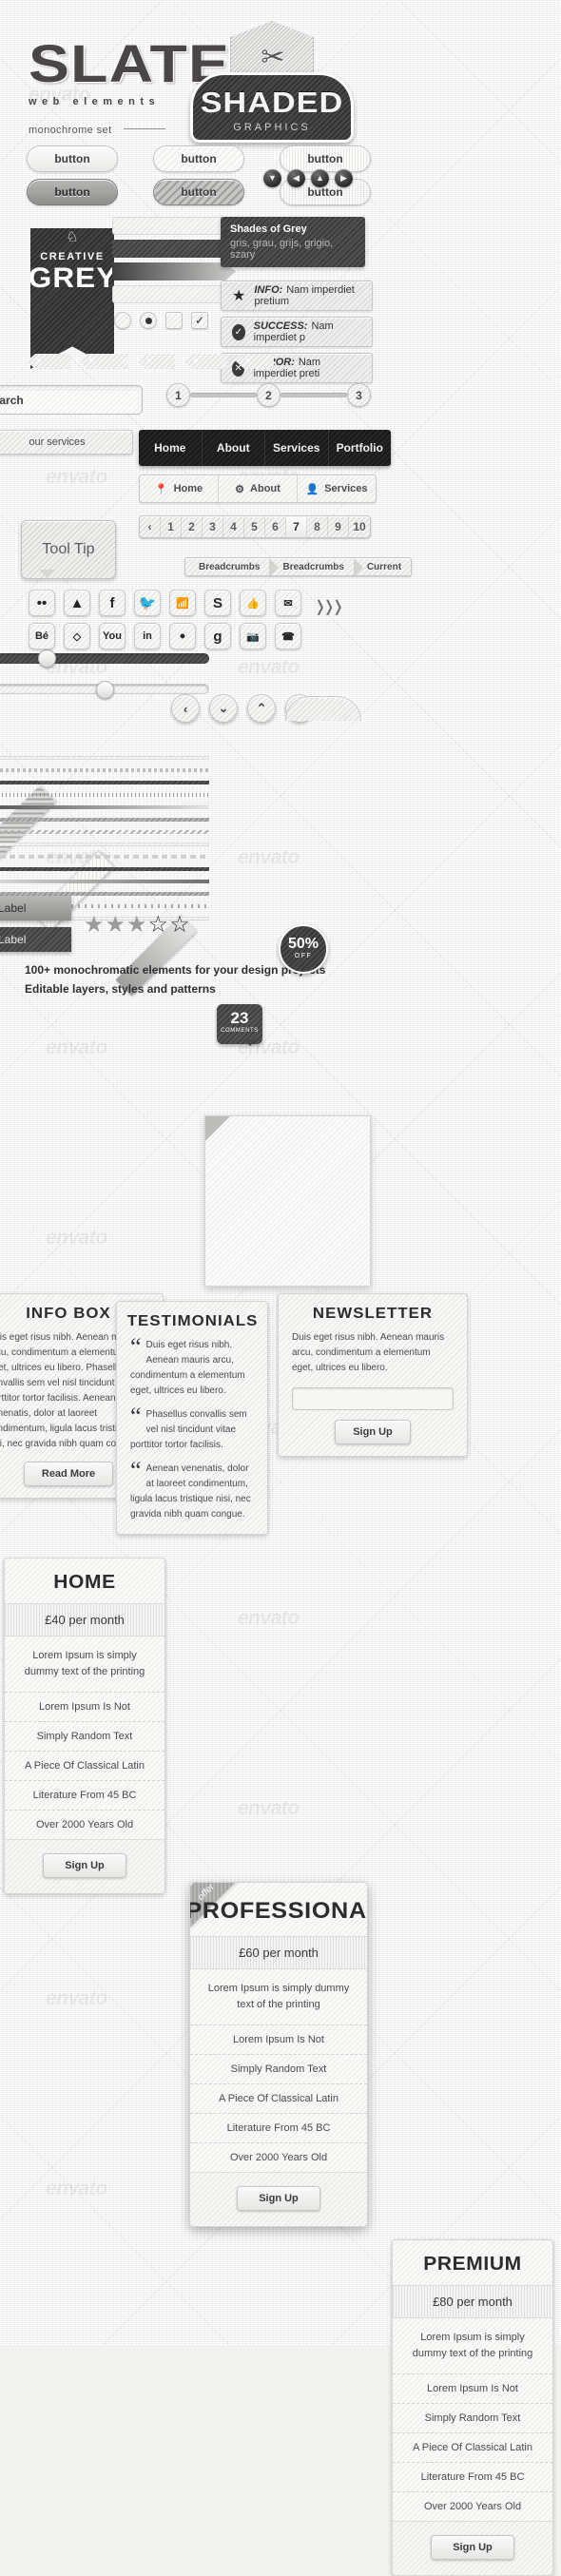 The height and width of the screenshot is (2576, 561). Describe the element at coordinates (472, 2506) in the screenshot. I see `pricing-feature: Over 2000 Years Old` at that location.